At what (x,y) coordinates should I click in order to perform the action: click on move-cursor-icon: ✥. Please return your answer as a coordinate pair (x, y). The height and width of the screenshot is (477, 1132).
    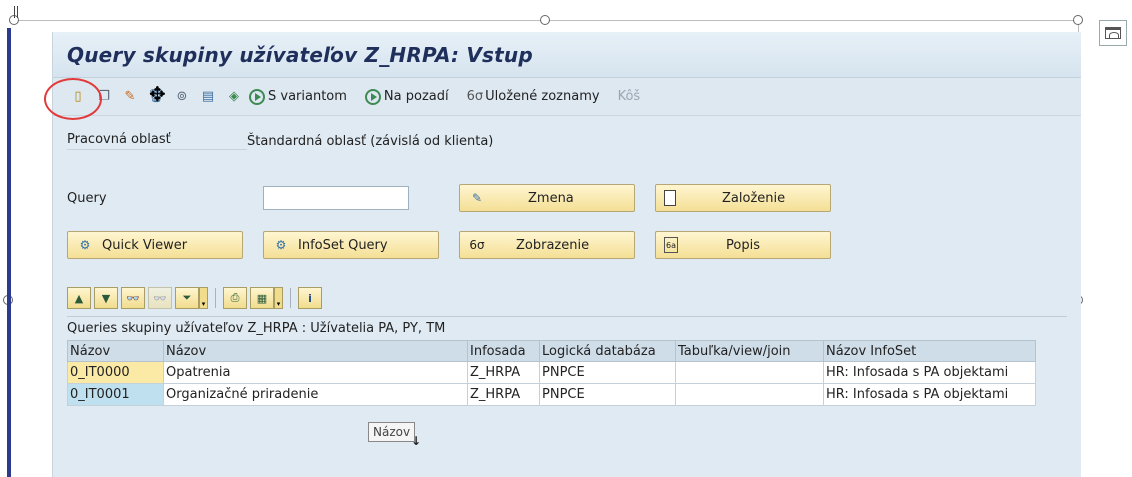
    Looking at the image, I should click on (157, 94).